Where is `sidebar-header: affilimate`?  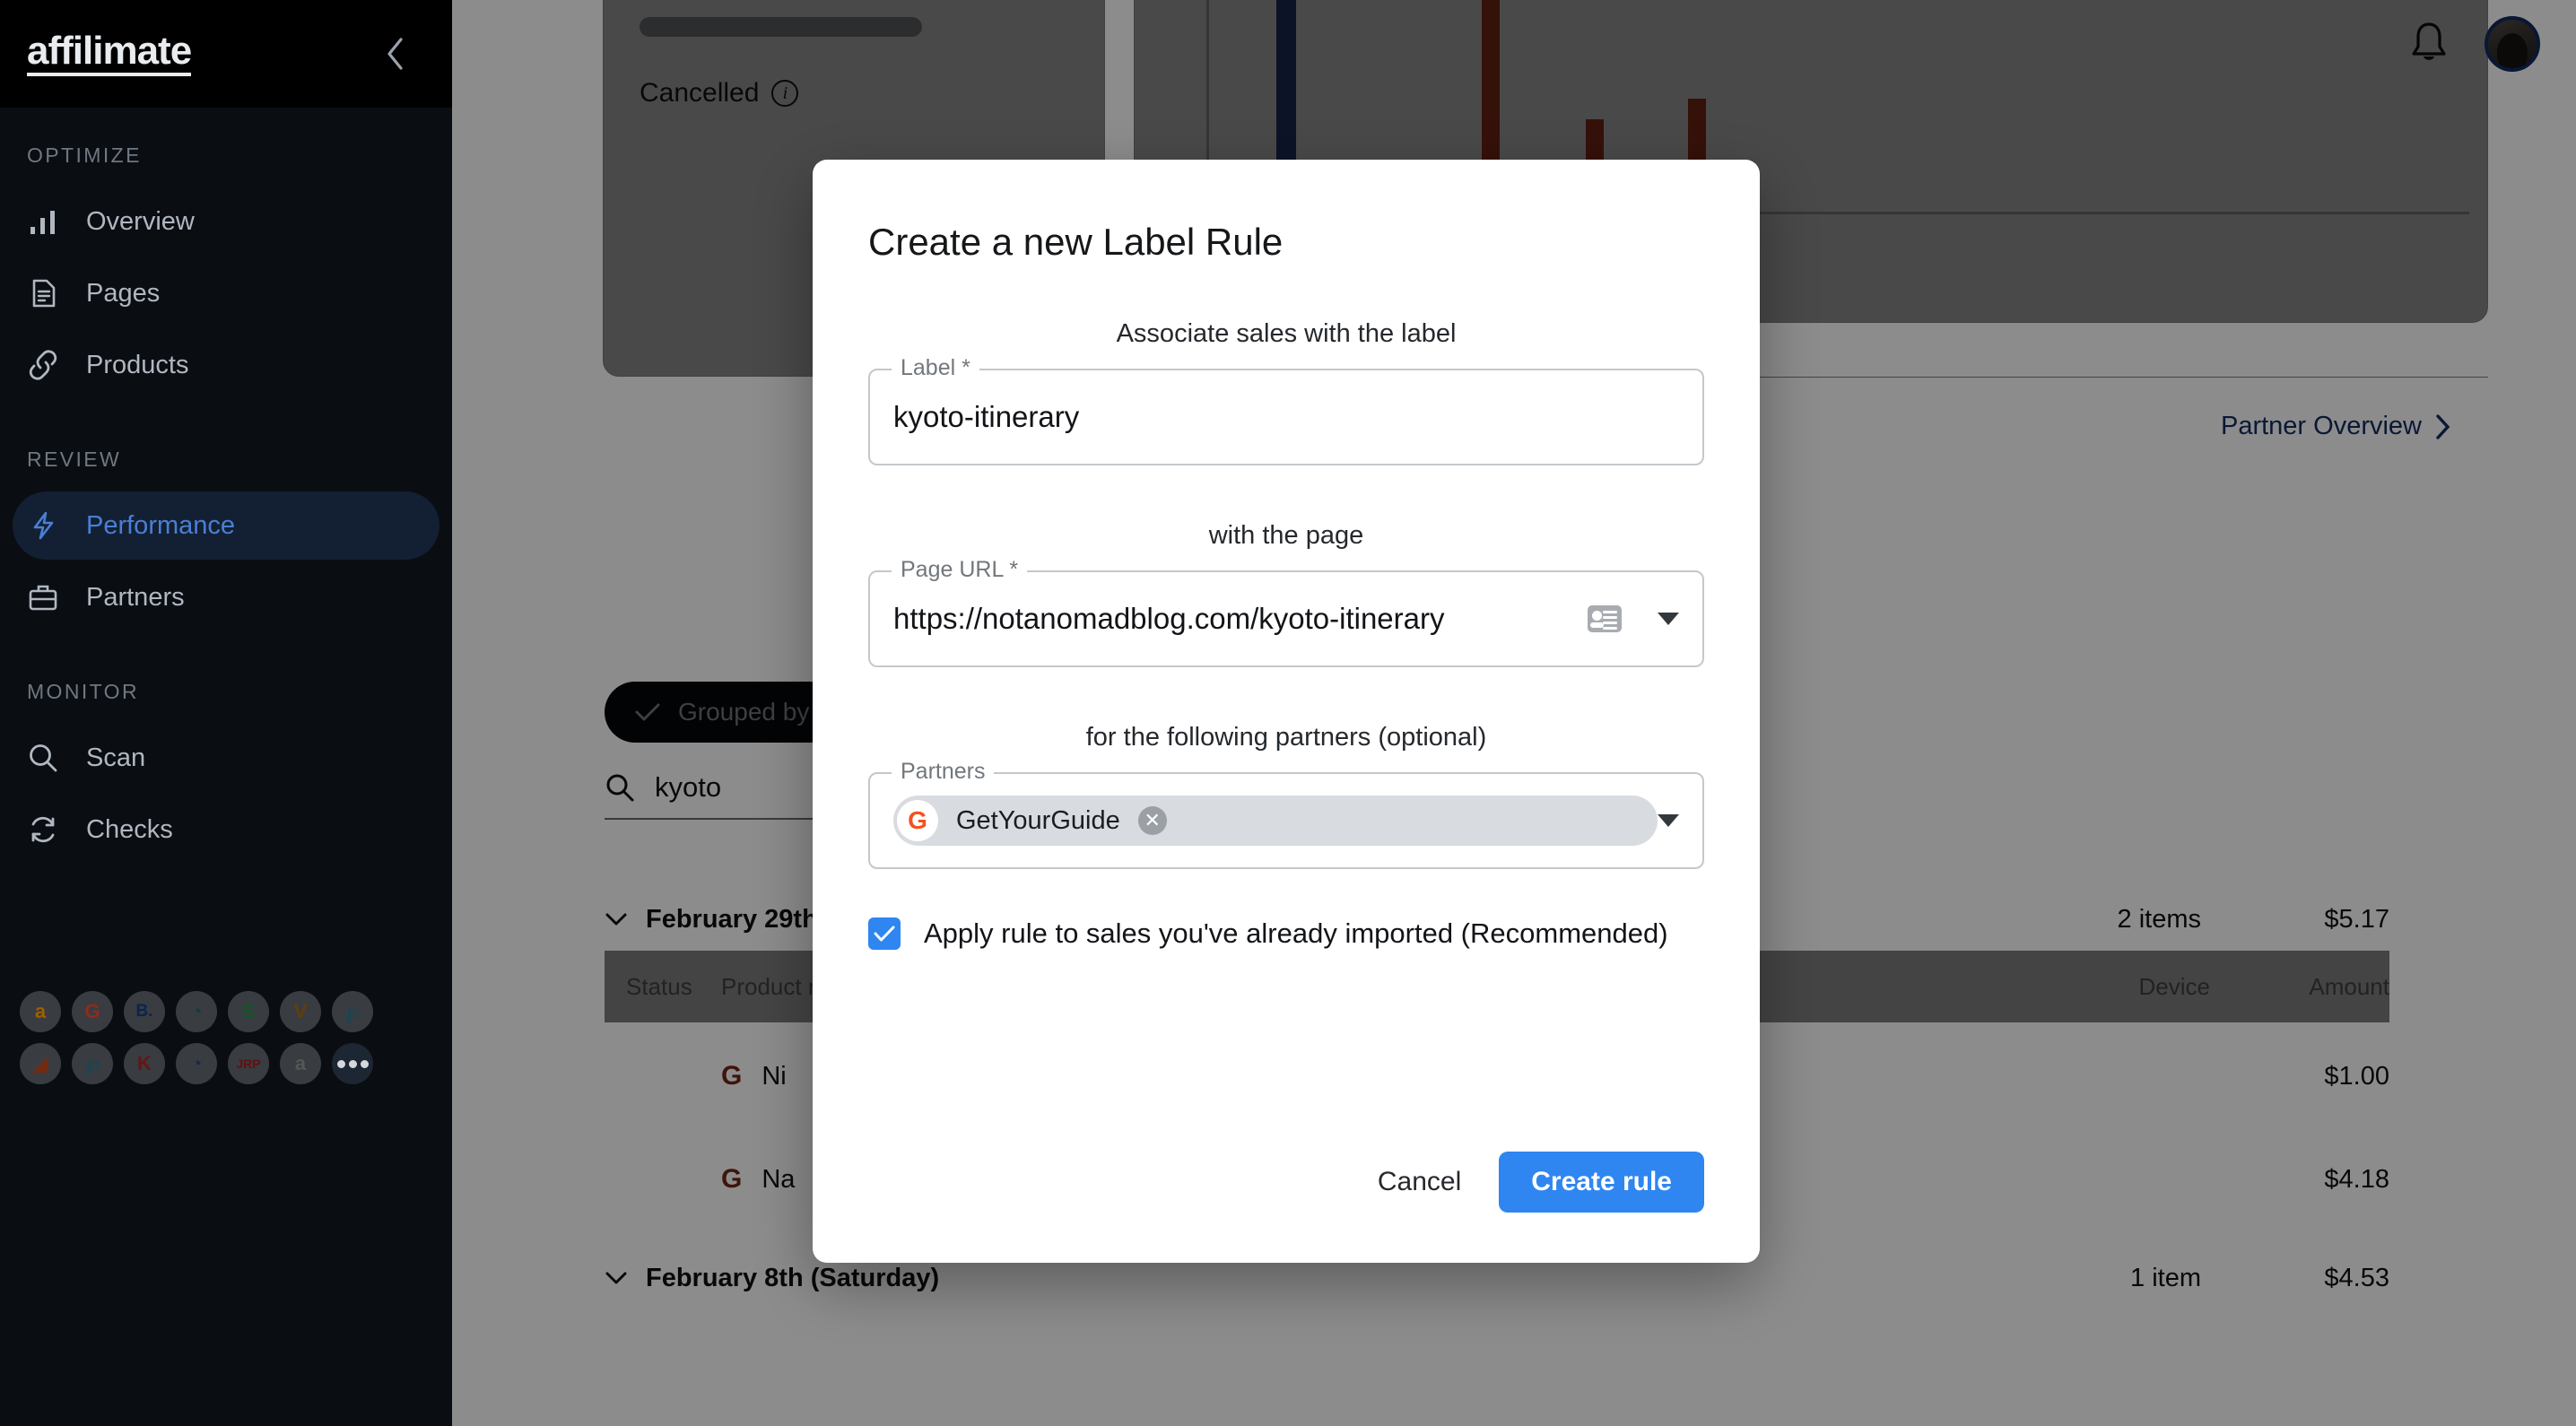
sidebar-header: affilimate is located at coordinates (226, 54).